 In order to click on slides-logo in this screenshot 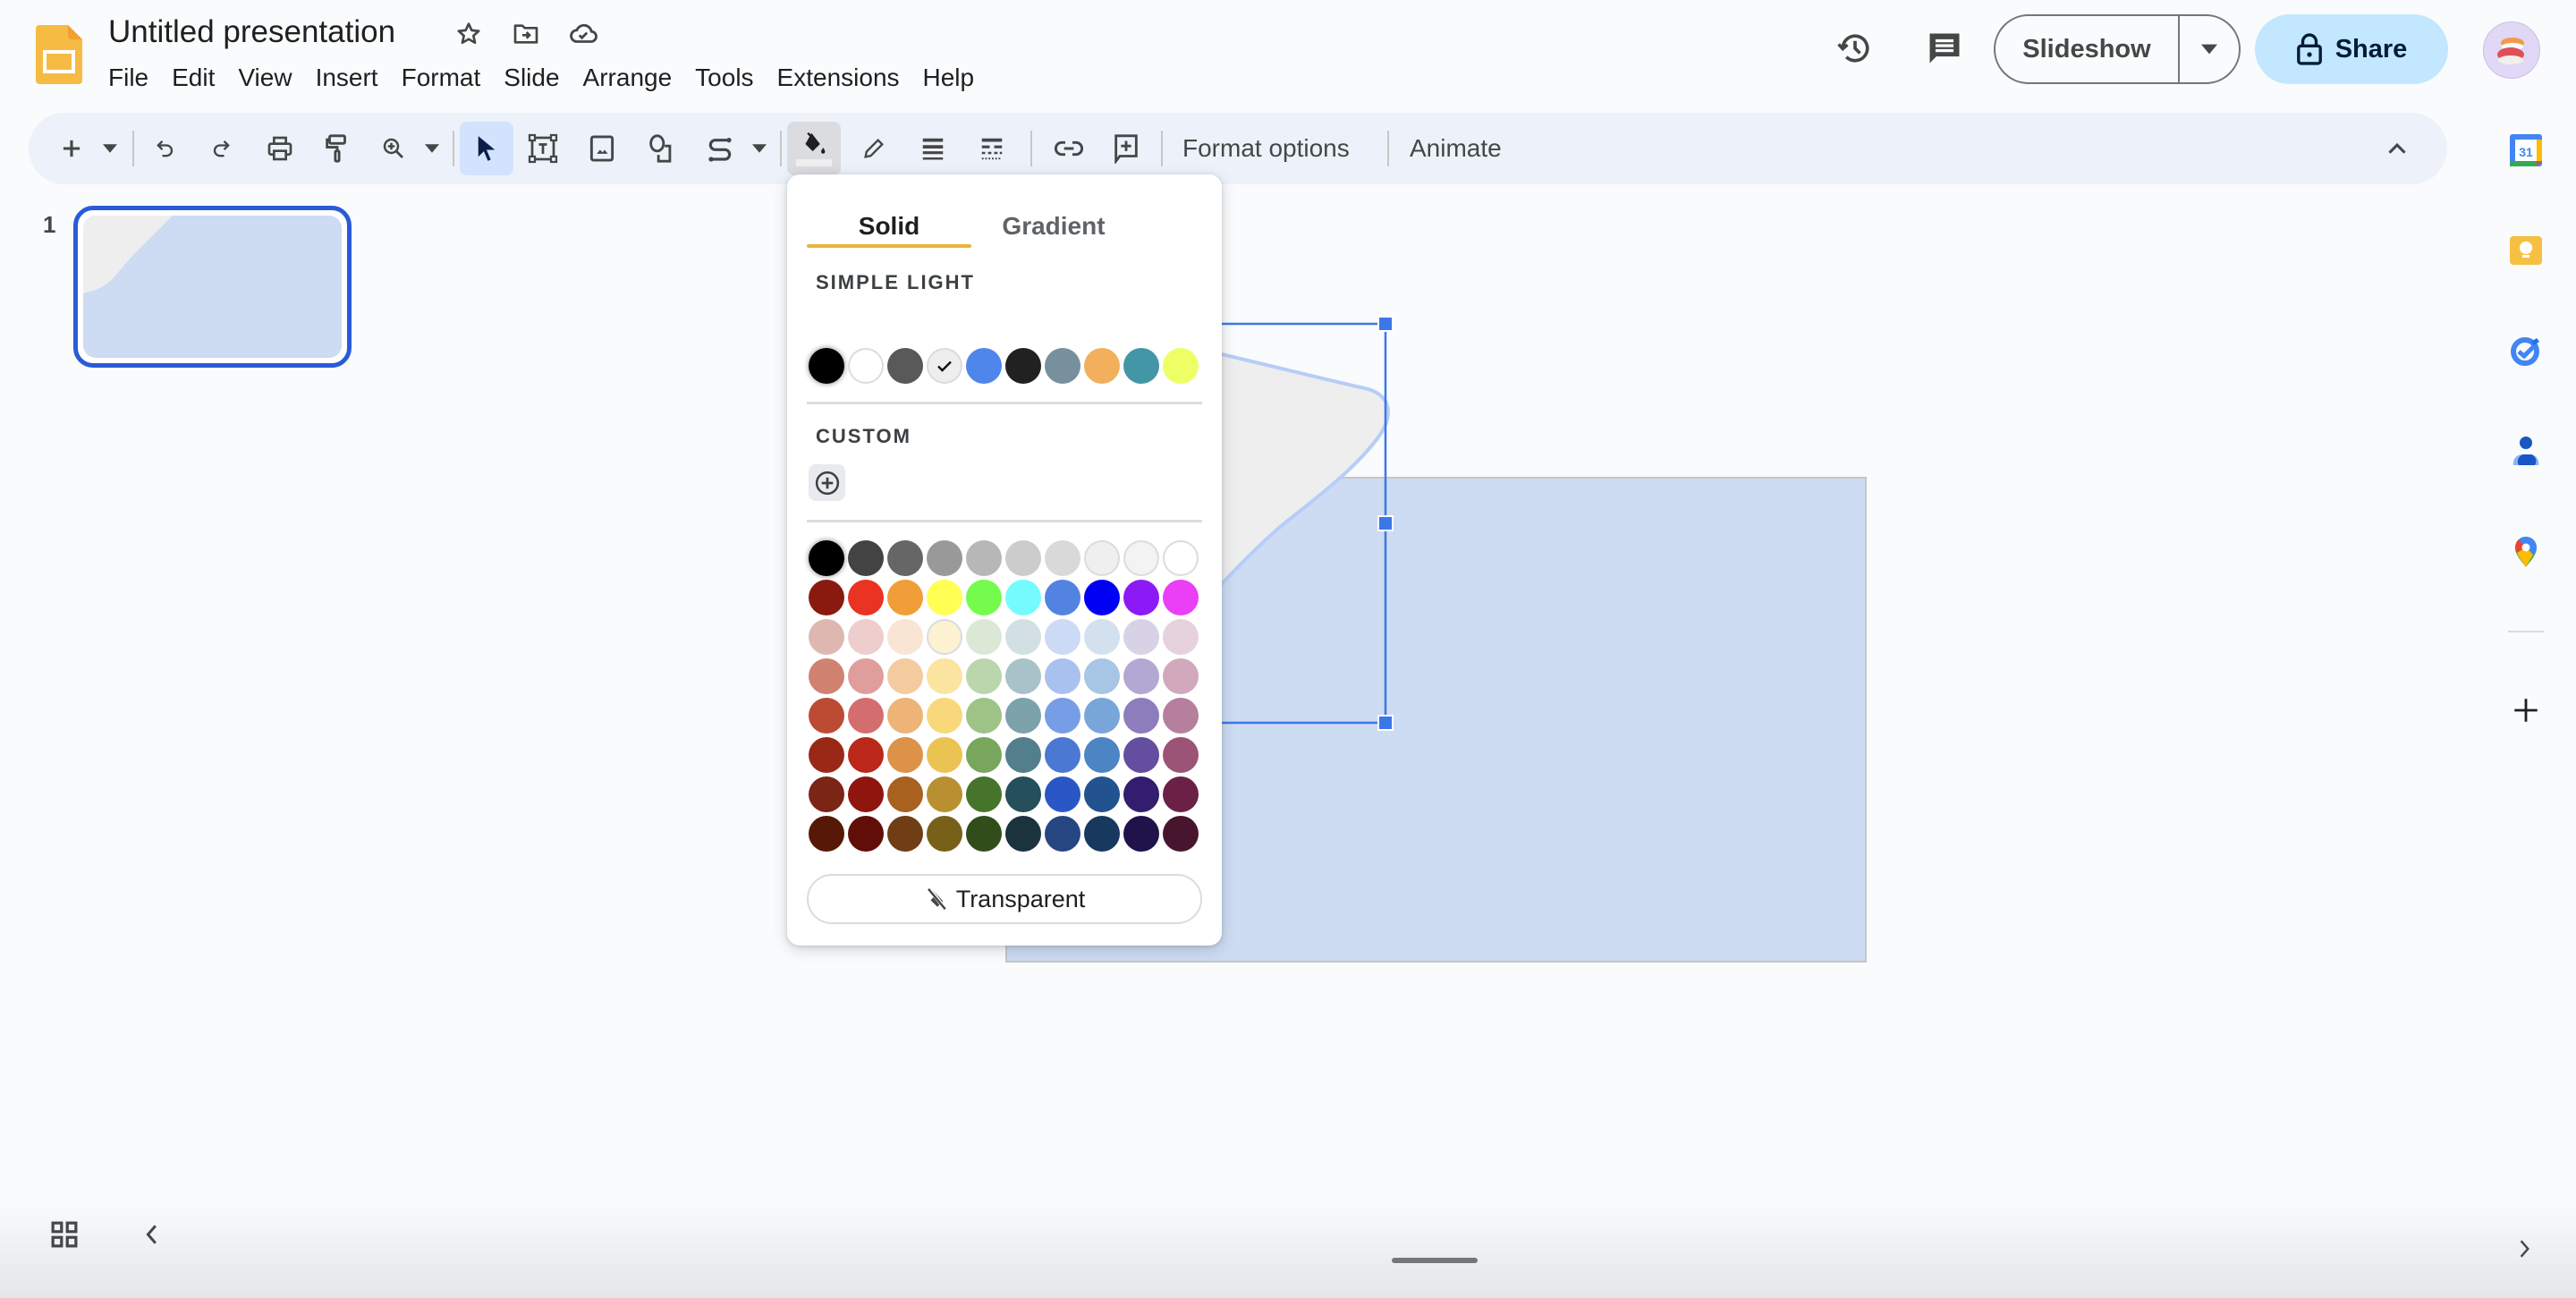, I will do `click(59, 54)`.